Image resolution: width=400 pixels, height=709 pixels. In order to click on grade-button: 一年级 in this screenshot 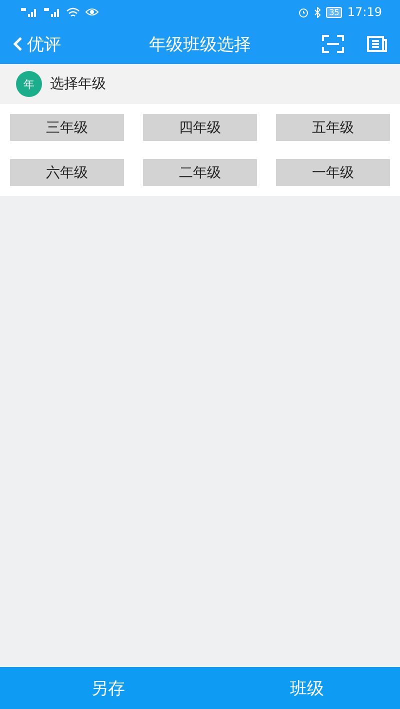, I will do `click(333, 172)`.